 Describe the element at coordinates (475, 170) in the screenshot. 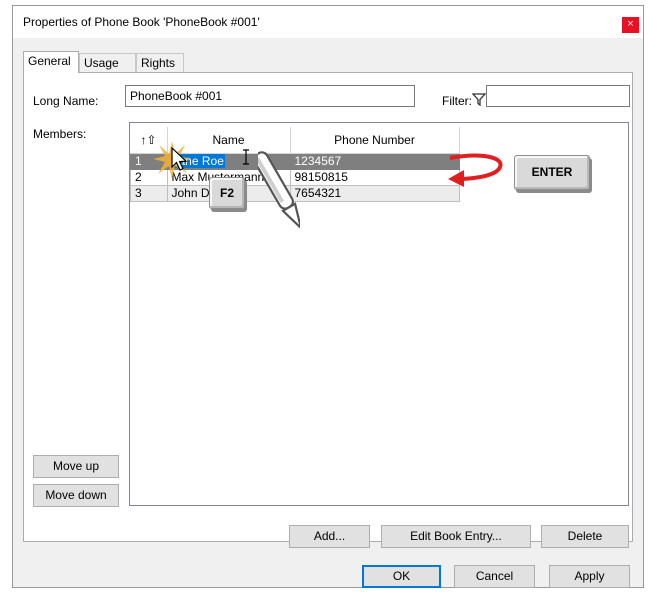

I see `return-arrow-icon` at that location.